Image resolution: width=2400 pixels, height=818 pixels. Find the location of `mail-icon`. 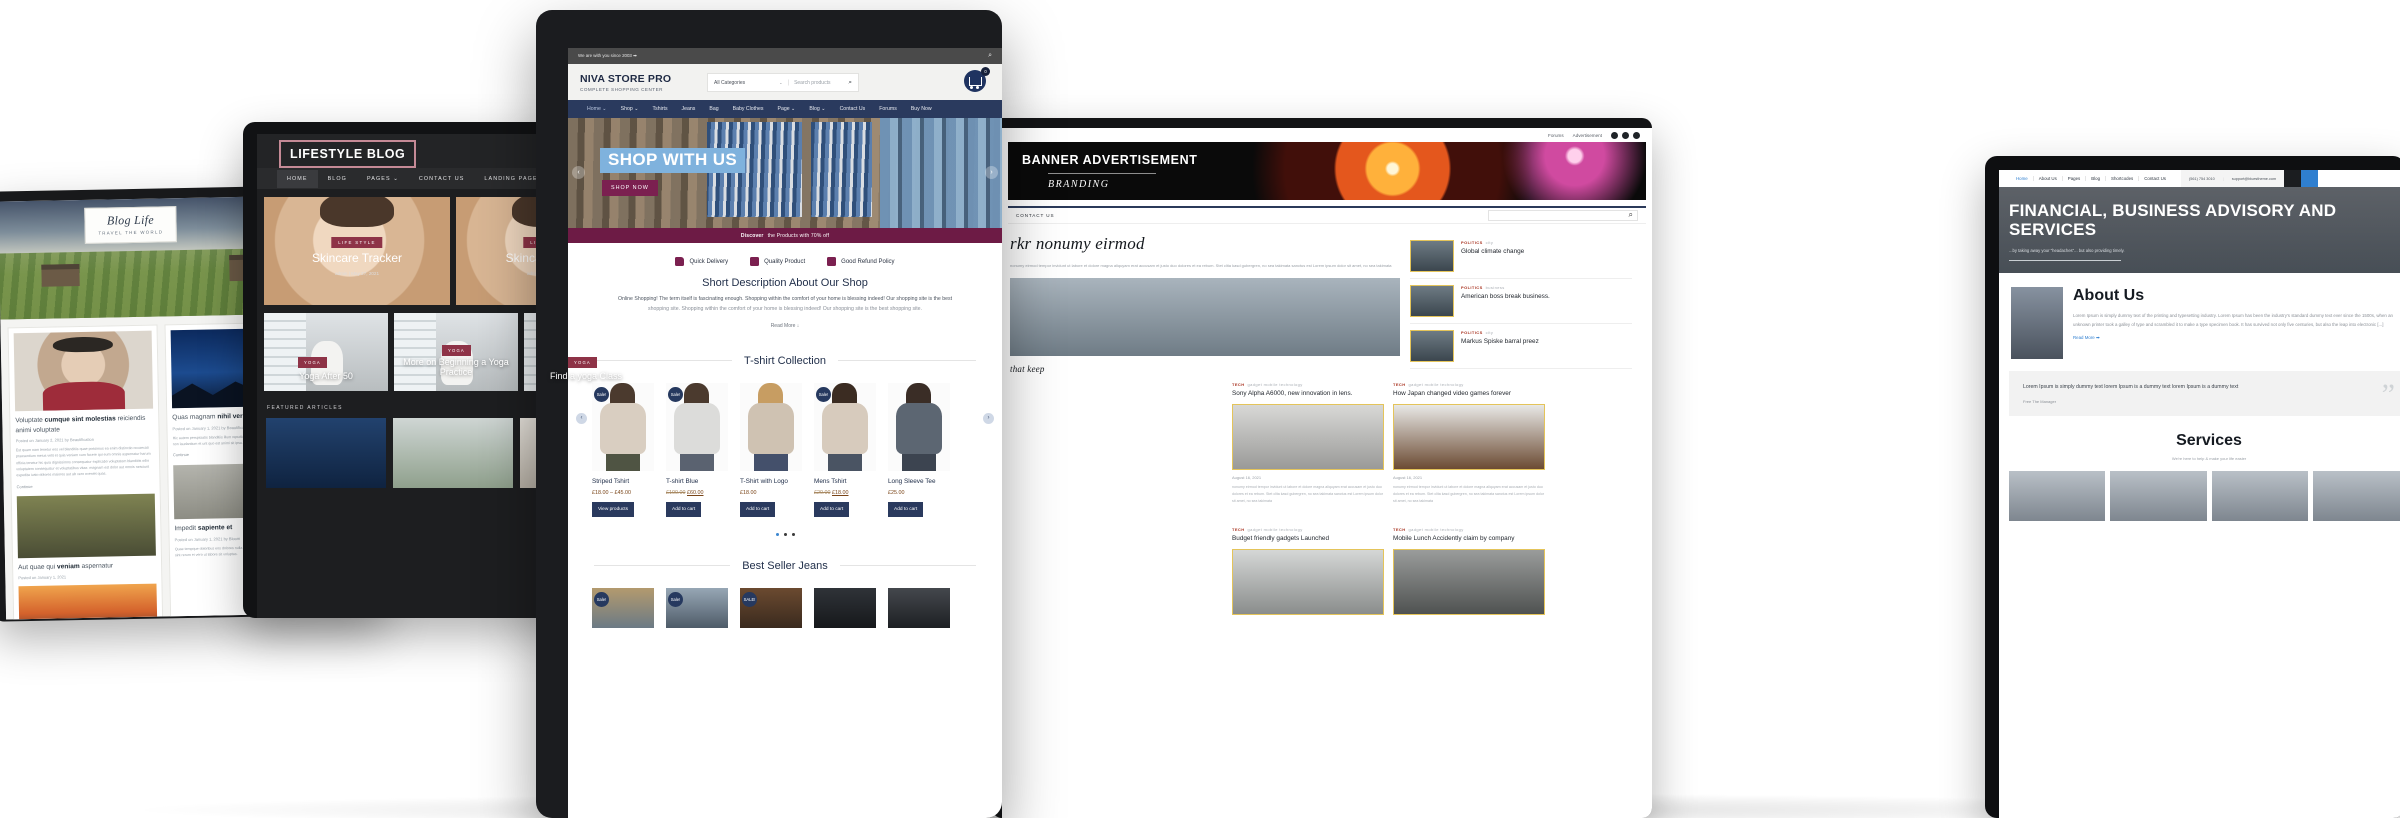

mail-icon is located at coordinates (2293, 178).